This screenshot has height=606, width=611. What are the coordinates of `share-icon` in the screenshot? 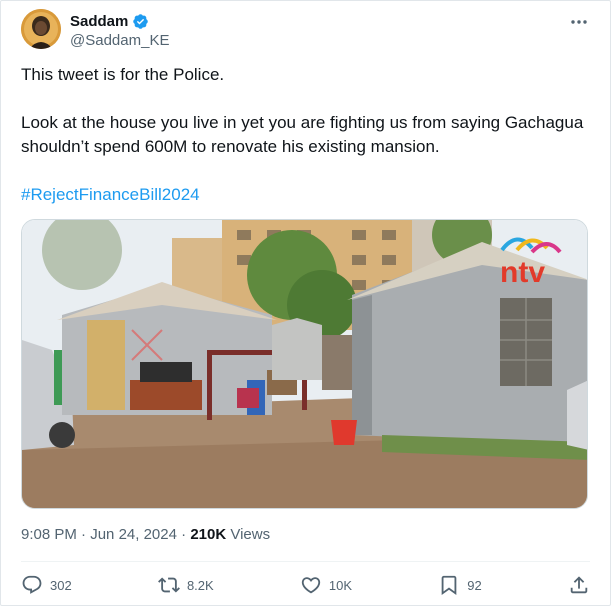 It's located at (579, 585).